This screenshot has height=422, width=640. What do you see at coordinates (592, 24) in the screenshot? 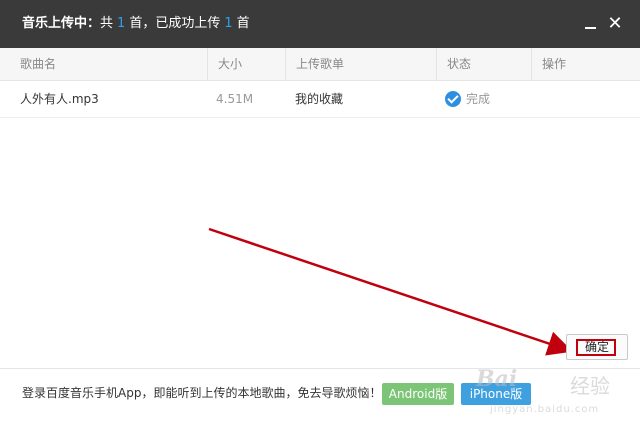
I see `minimize-icon` at bounding box center [592, 24].